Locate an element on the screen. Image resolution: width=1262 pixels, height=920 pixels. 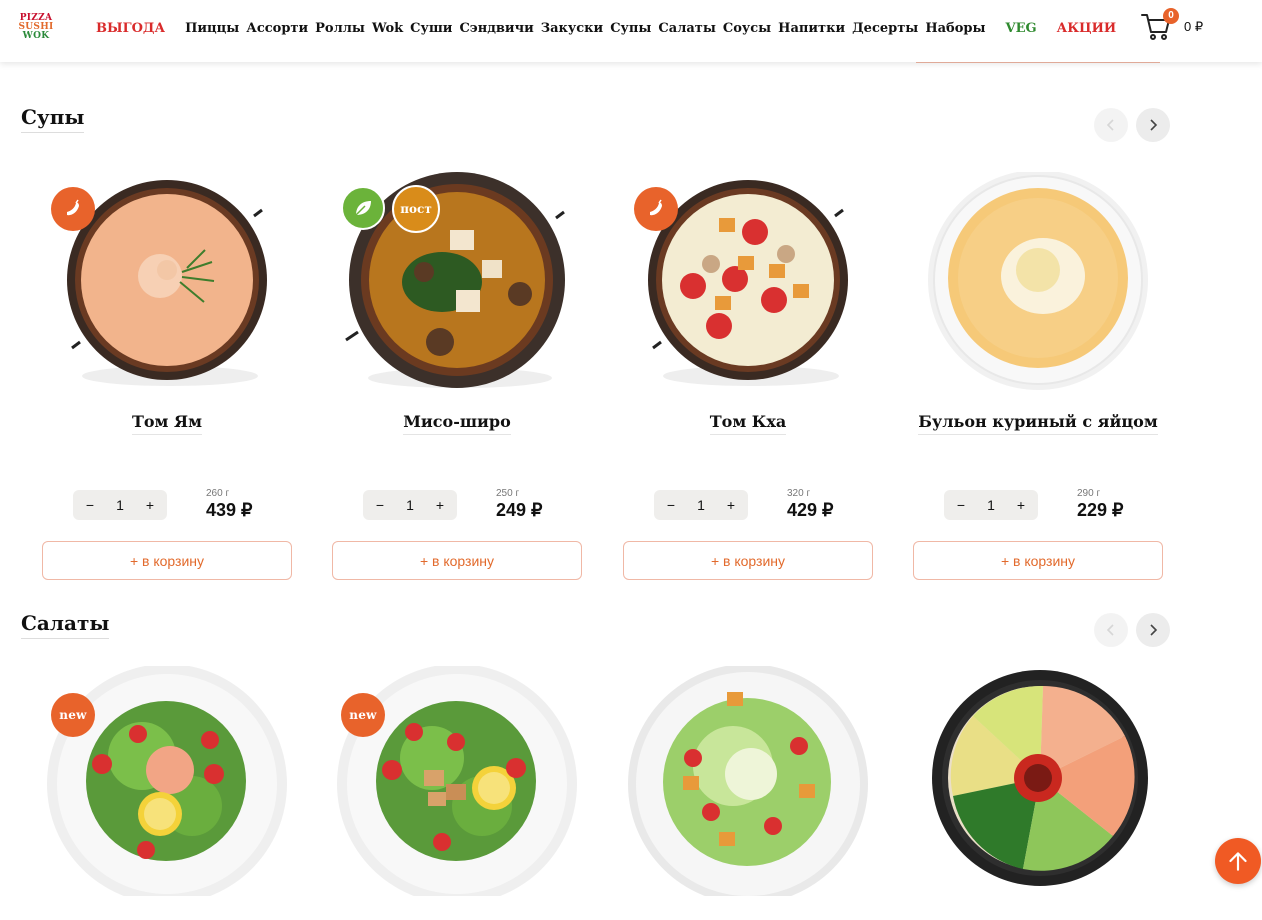
product-price: 429 ₽ is located at coordinates (810, 510).